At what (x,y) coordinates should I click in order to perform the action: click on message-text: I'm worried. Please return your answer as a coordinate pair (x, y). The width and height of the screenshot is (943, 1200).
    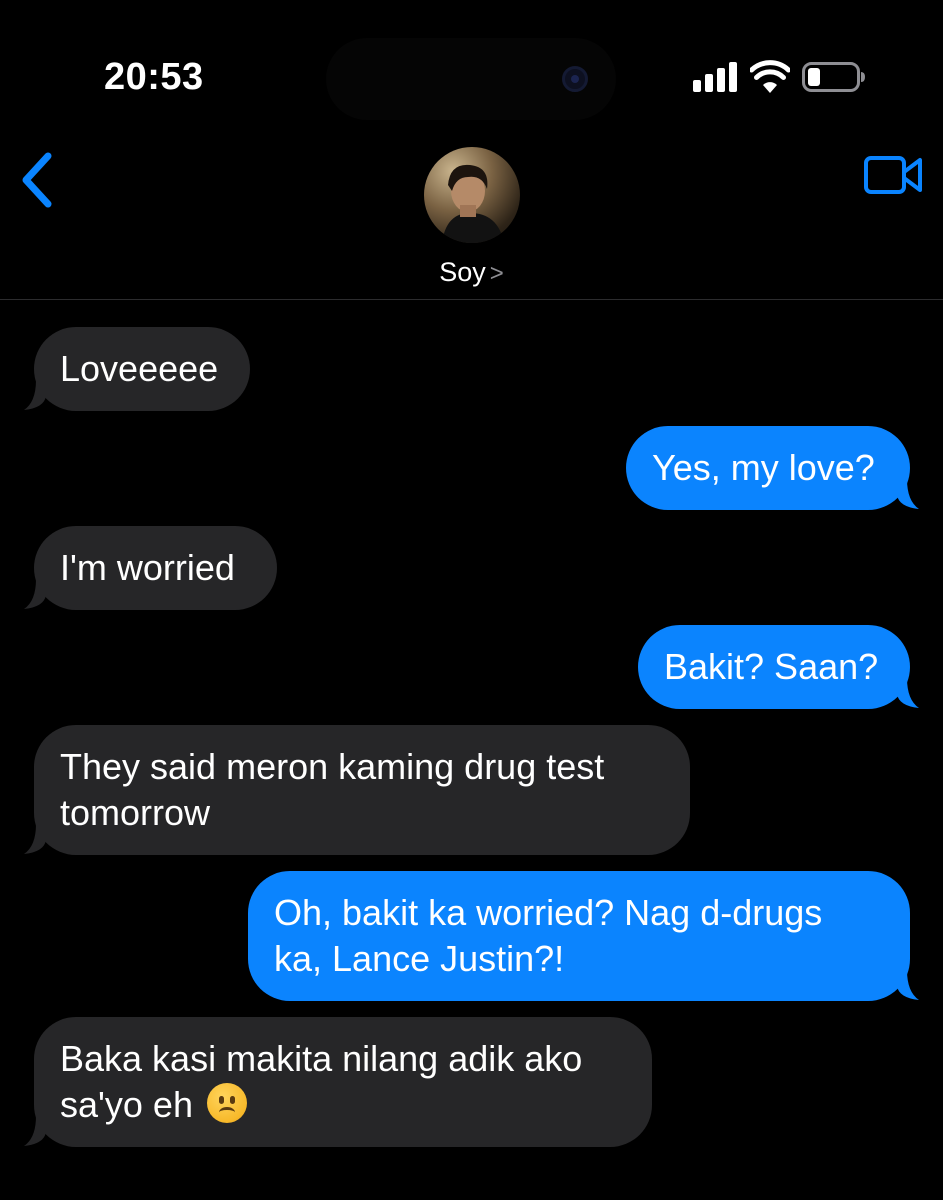
    Looking at the image, I should click on (147, 567).